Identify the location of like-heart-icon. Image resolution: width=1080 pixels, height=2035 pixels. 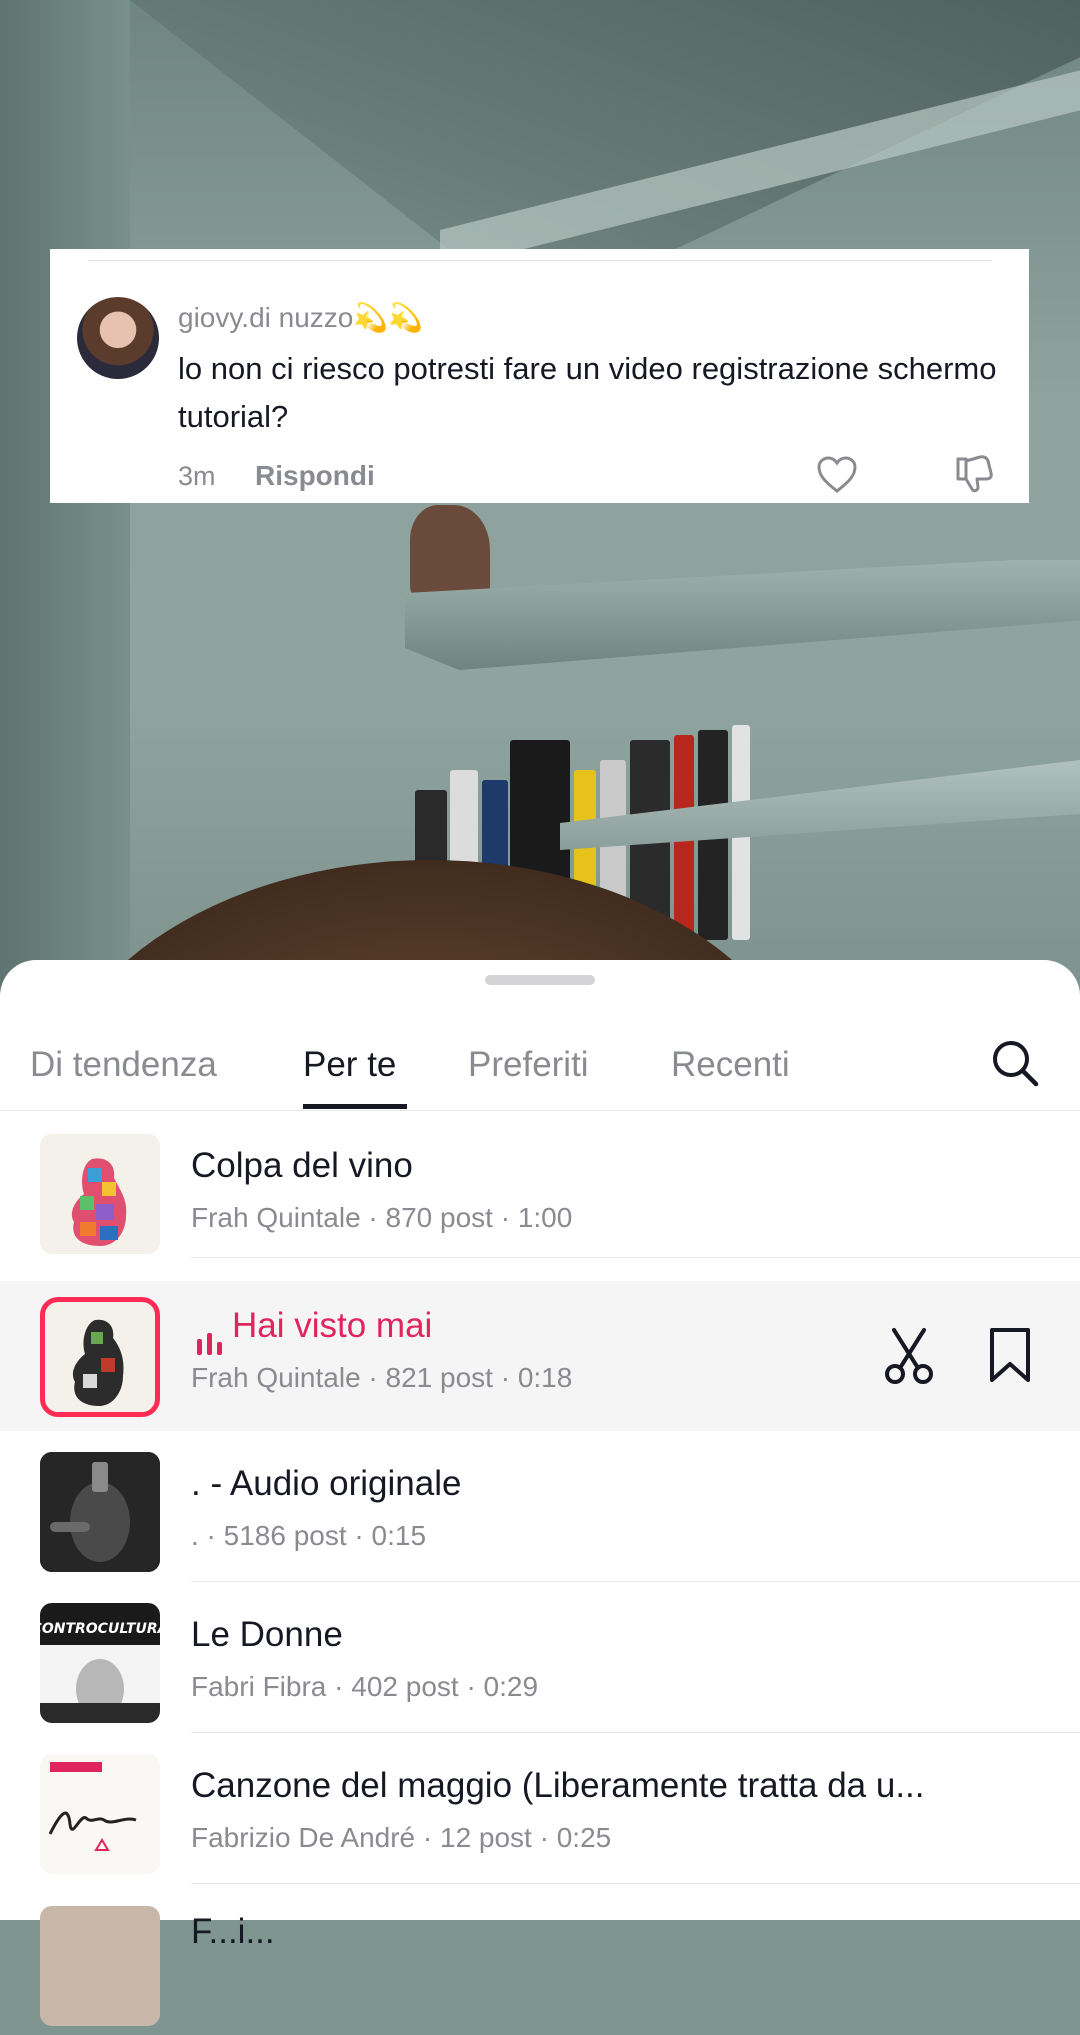
(837, 475).